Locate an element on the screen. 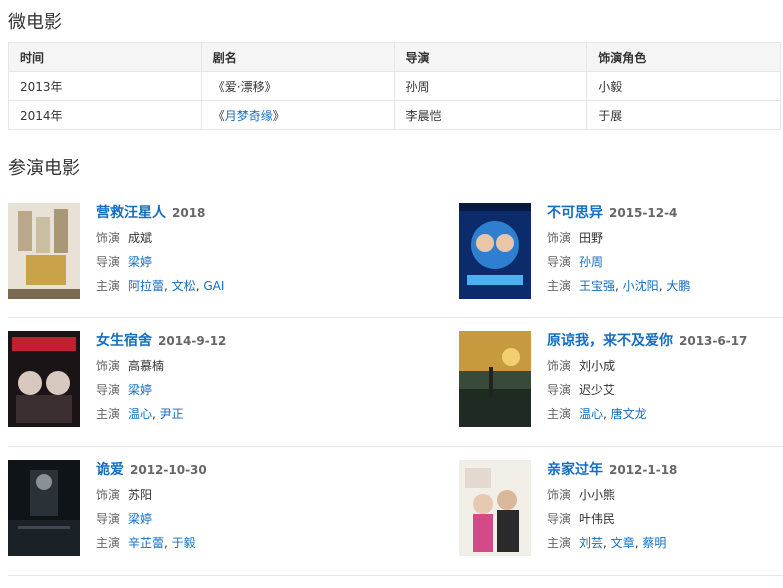 The image size is (783, 588). table-row: 2014年 《月梦奇缘》 李晨恺 于展 is located at coordinates (394, 115).